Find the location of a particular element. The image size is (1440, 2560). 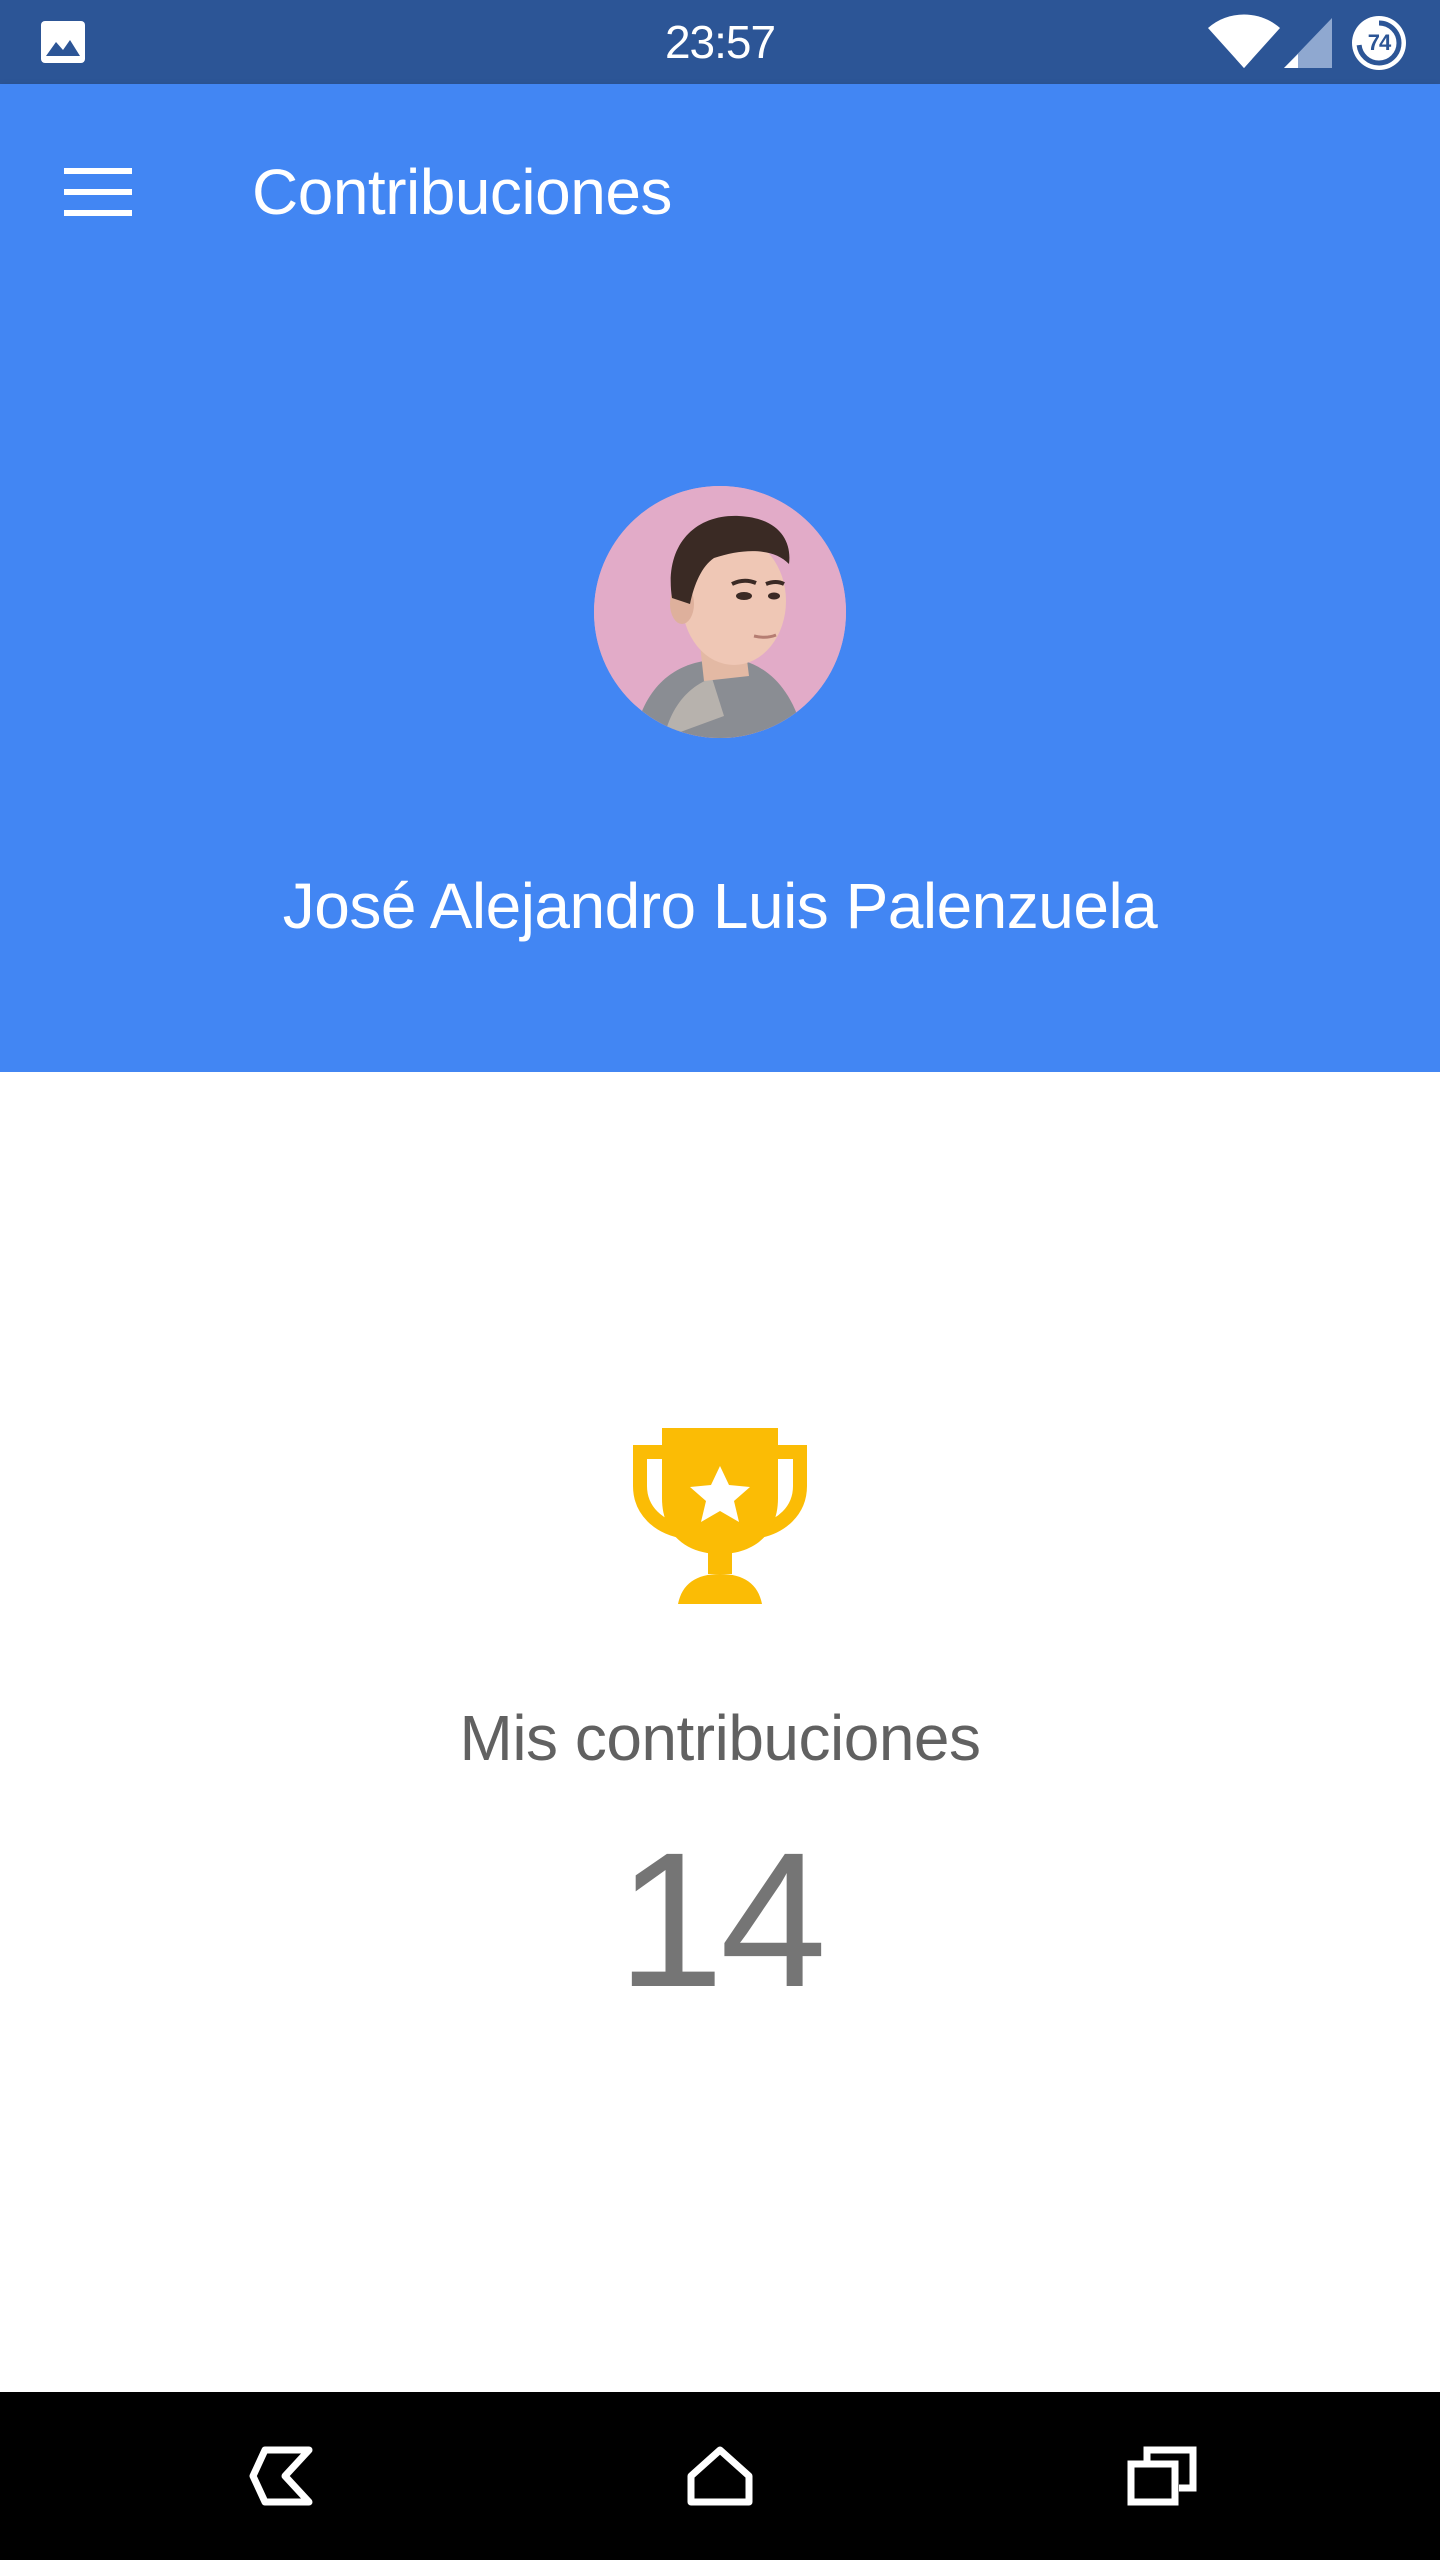

profile-photo is located at coordinates (720, 612).